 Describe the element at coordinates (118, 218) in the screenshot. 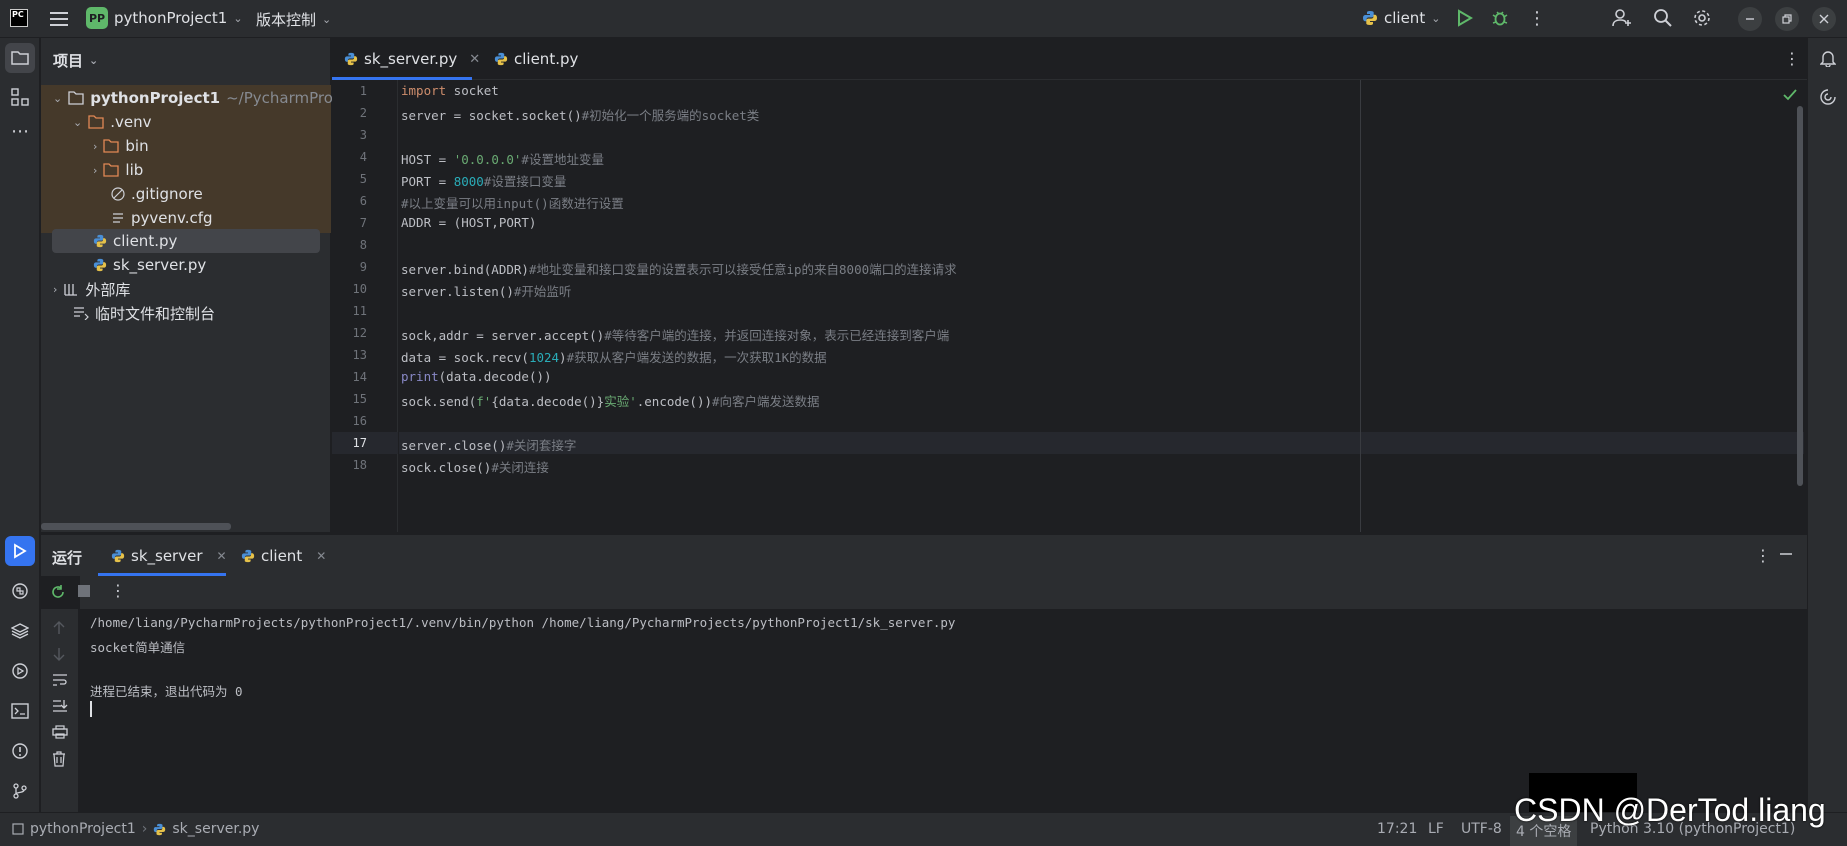

I see `config-file-icon` at that location.